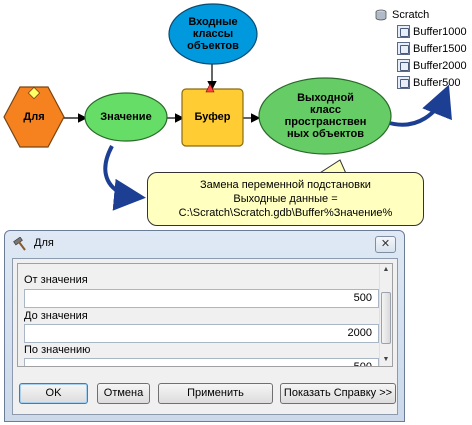  I want to click on node-input-line: объектов, so click(213, 46).